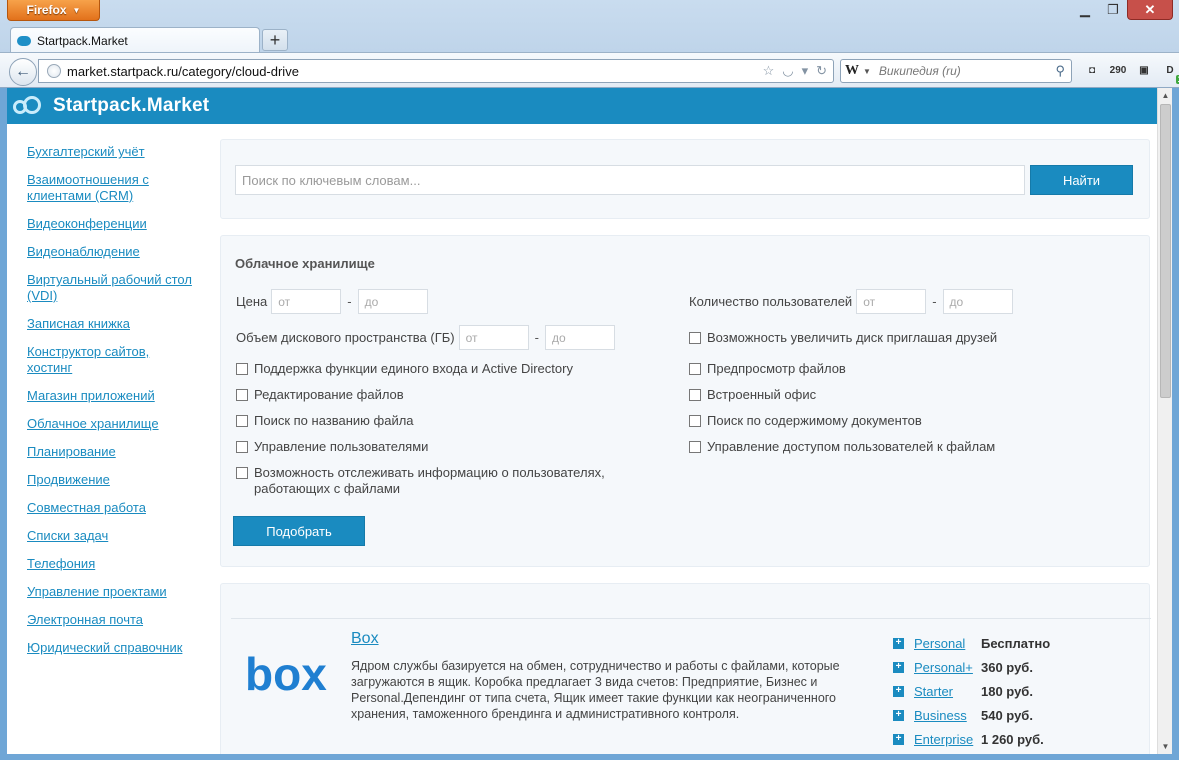 Image resolution: width=1179 pixels, height=760 pixels. Describe the element at coordinates (306, 301) in the screenshot. I see `price-from-input: от` at that location.